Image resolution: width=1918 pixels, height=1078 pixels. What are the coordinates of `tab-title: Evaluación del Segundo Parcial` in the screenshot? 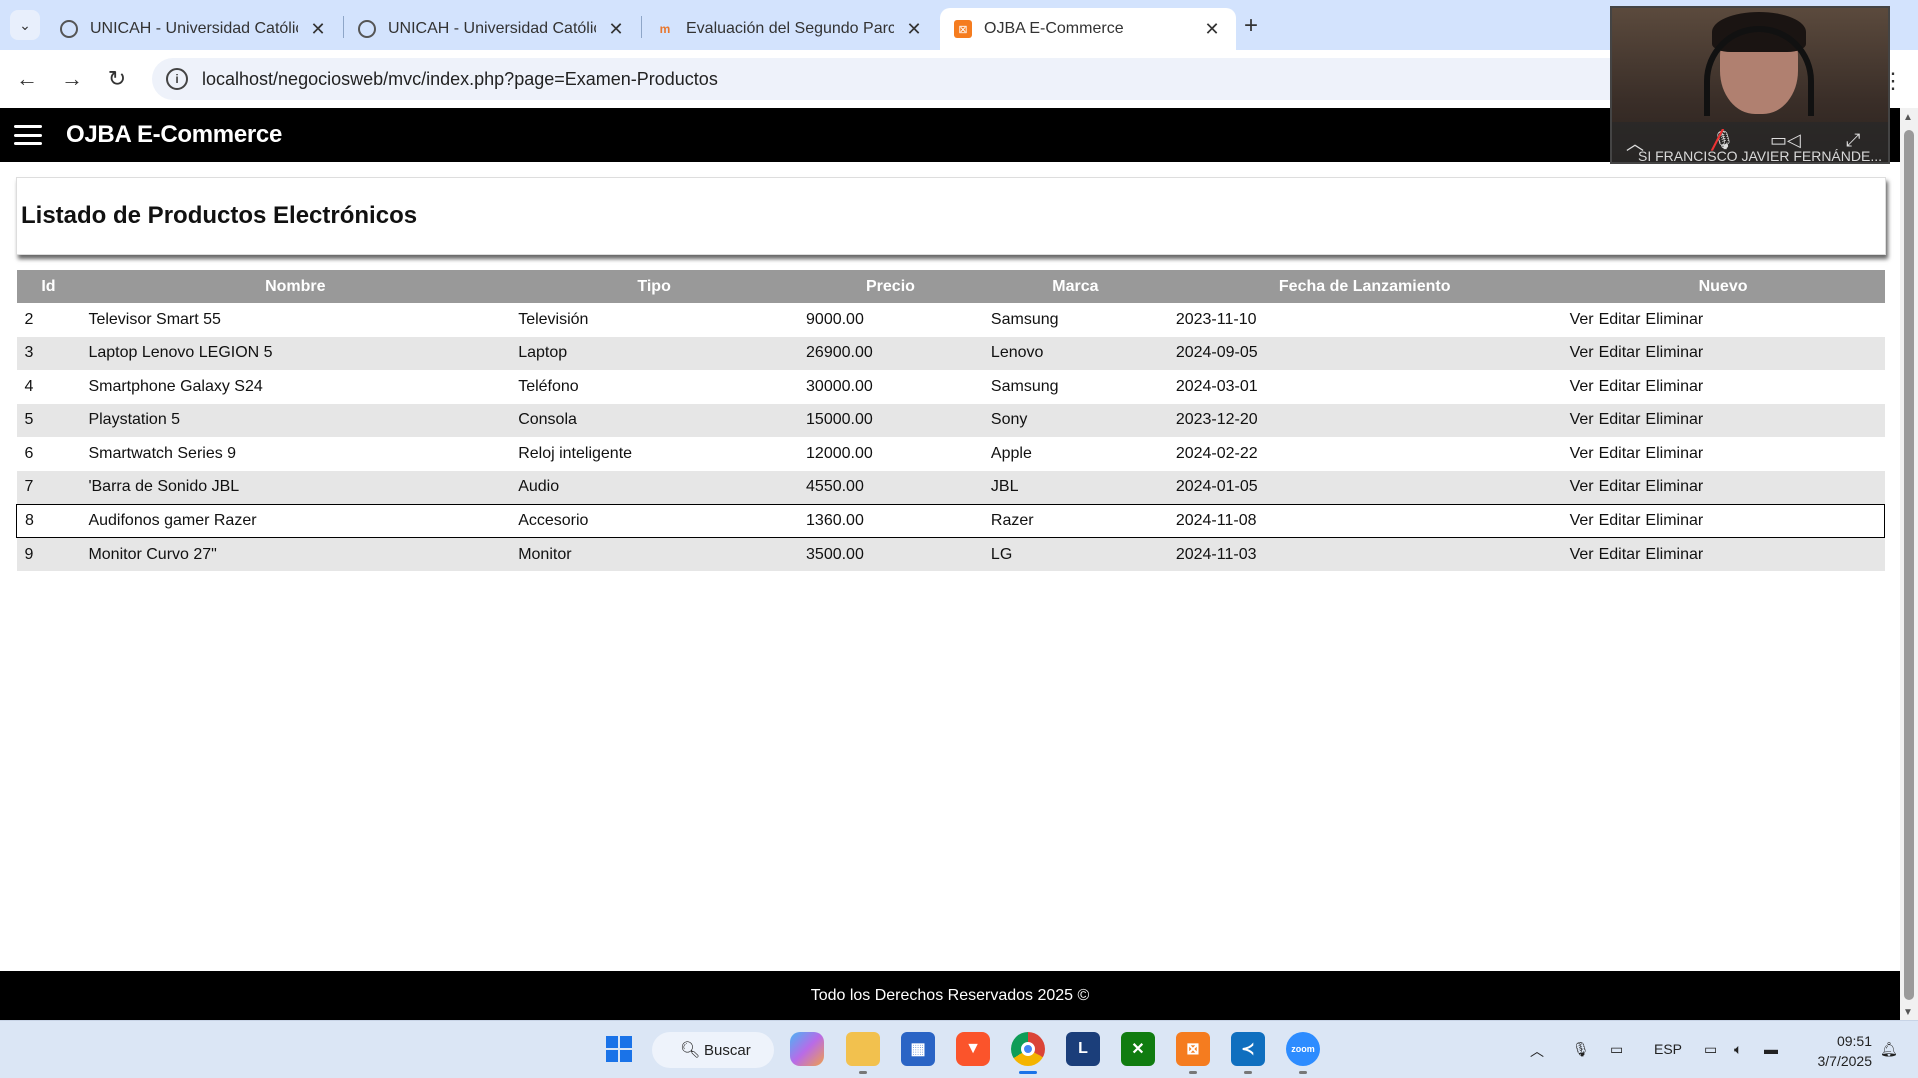 It's located at (790, 28).